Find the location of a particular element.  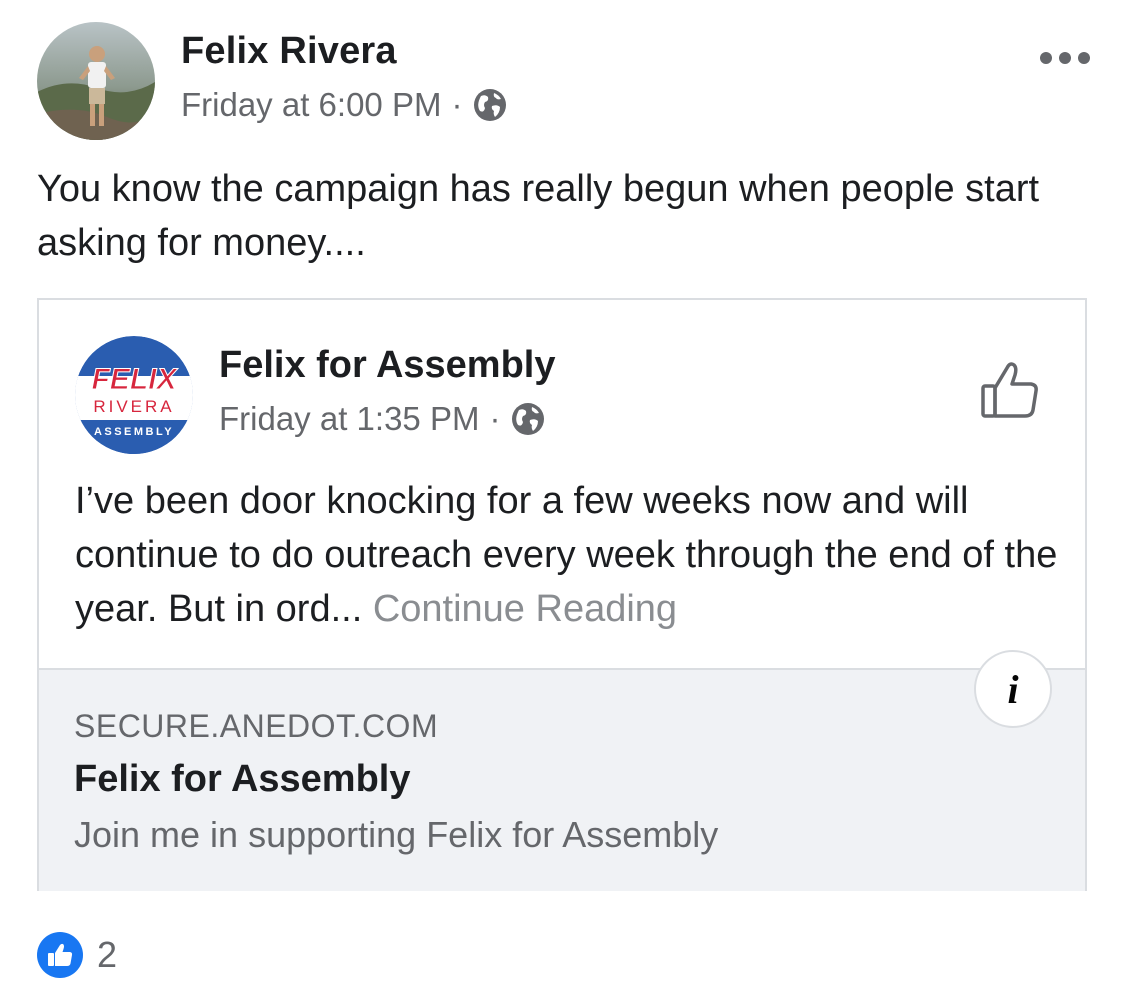

link-domain: SECURE.ANEDOT.COM is located at coordinates (256, 726).